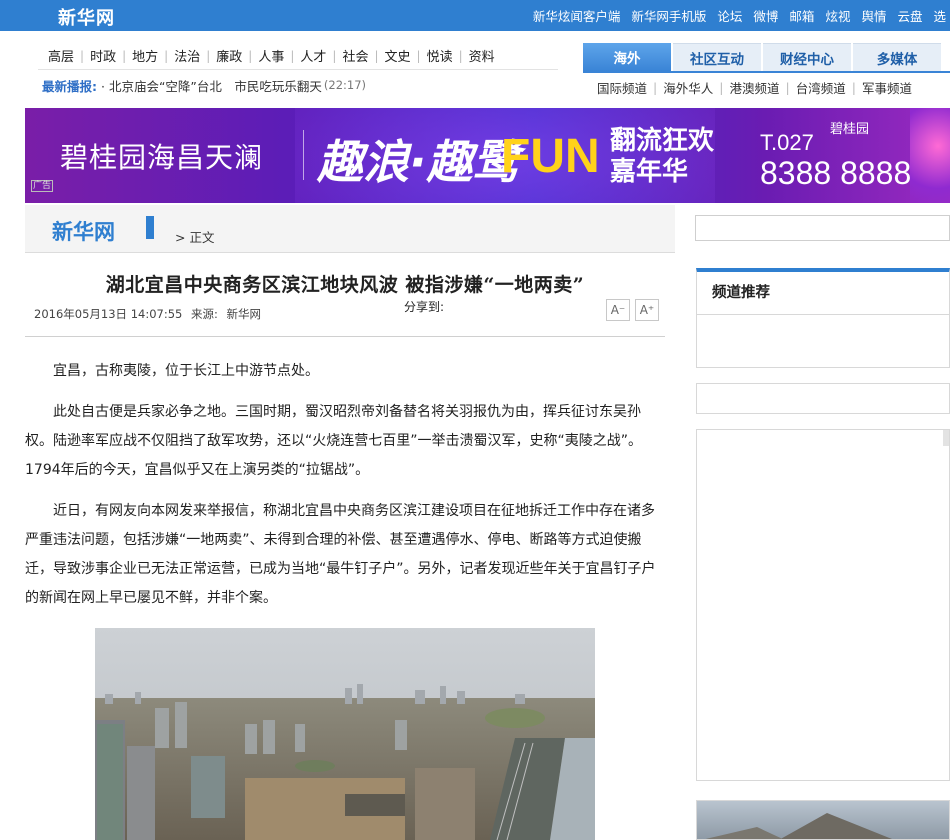 Image resolution: width=950 pixels, height=840 pixels. I want to click on sidebar-box-large, so click(823, 605).